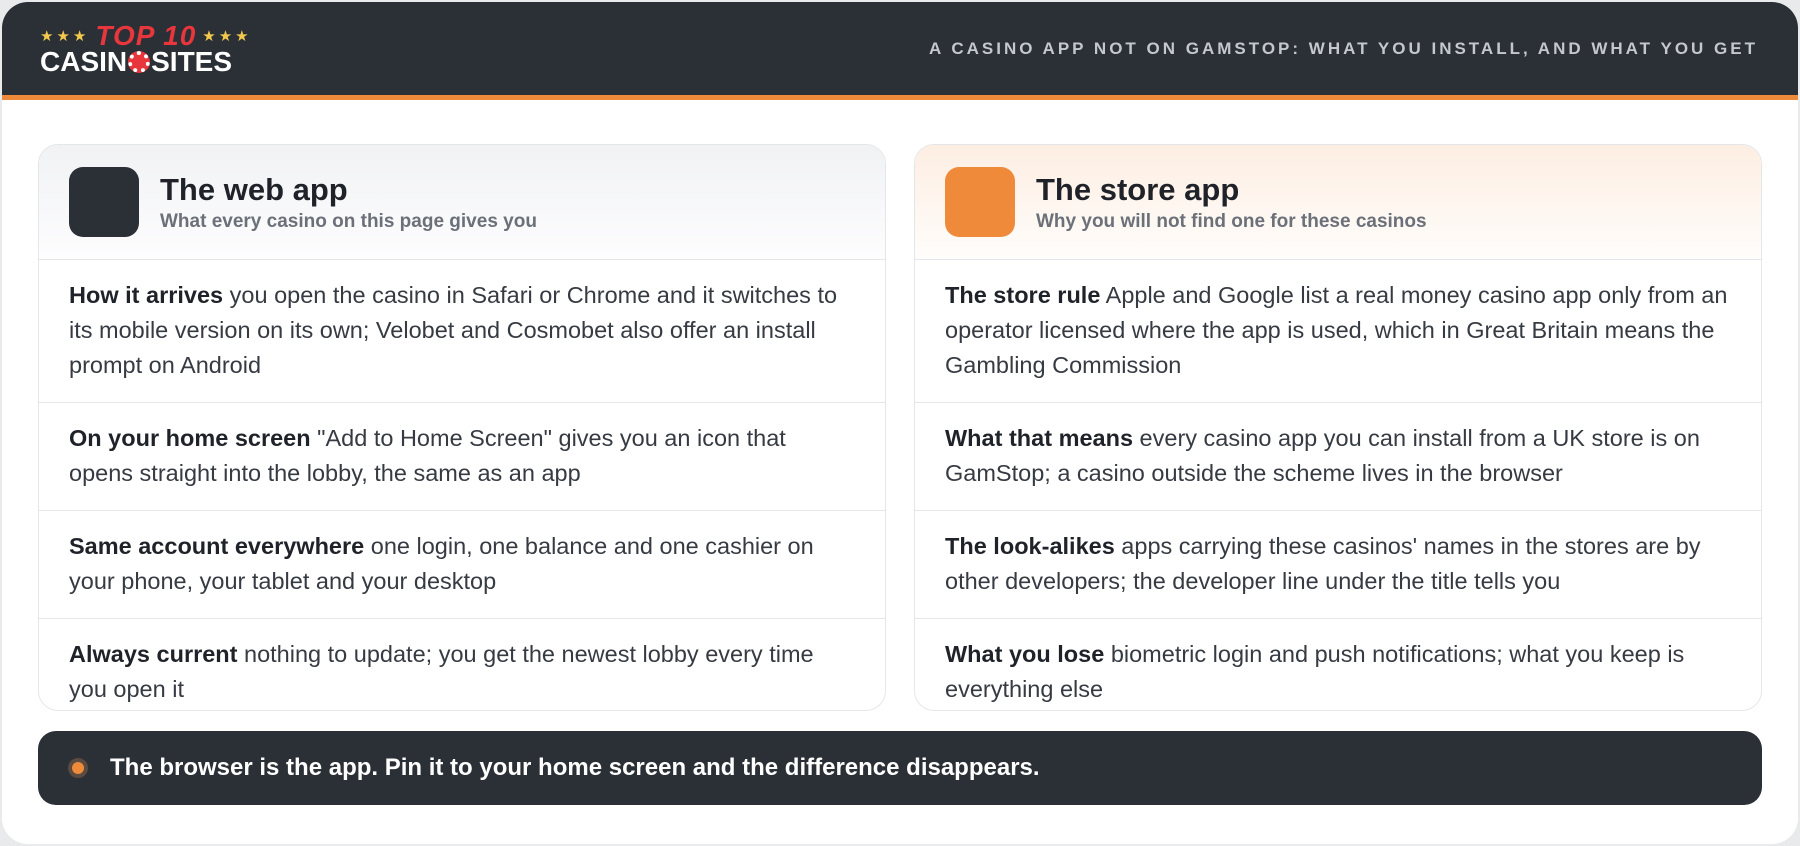 Image resolution: width=1800 pixels, height=846 pixels. I want to click on item-lead: Always current, so click(153, 654).